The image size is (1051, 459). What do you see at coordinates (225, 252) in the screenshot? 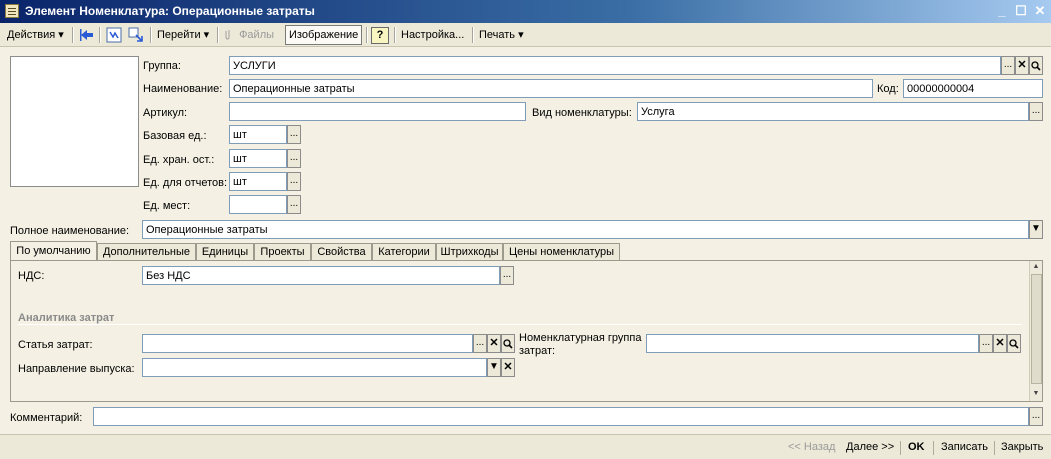
I see `tab-units: Единицы` at bounding box center [225, 252].